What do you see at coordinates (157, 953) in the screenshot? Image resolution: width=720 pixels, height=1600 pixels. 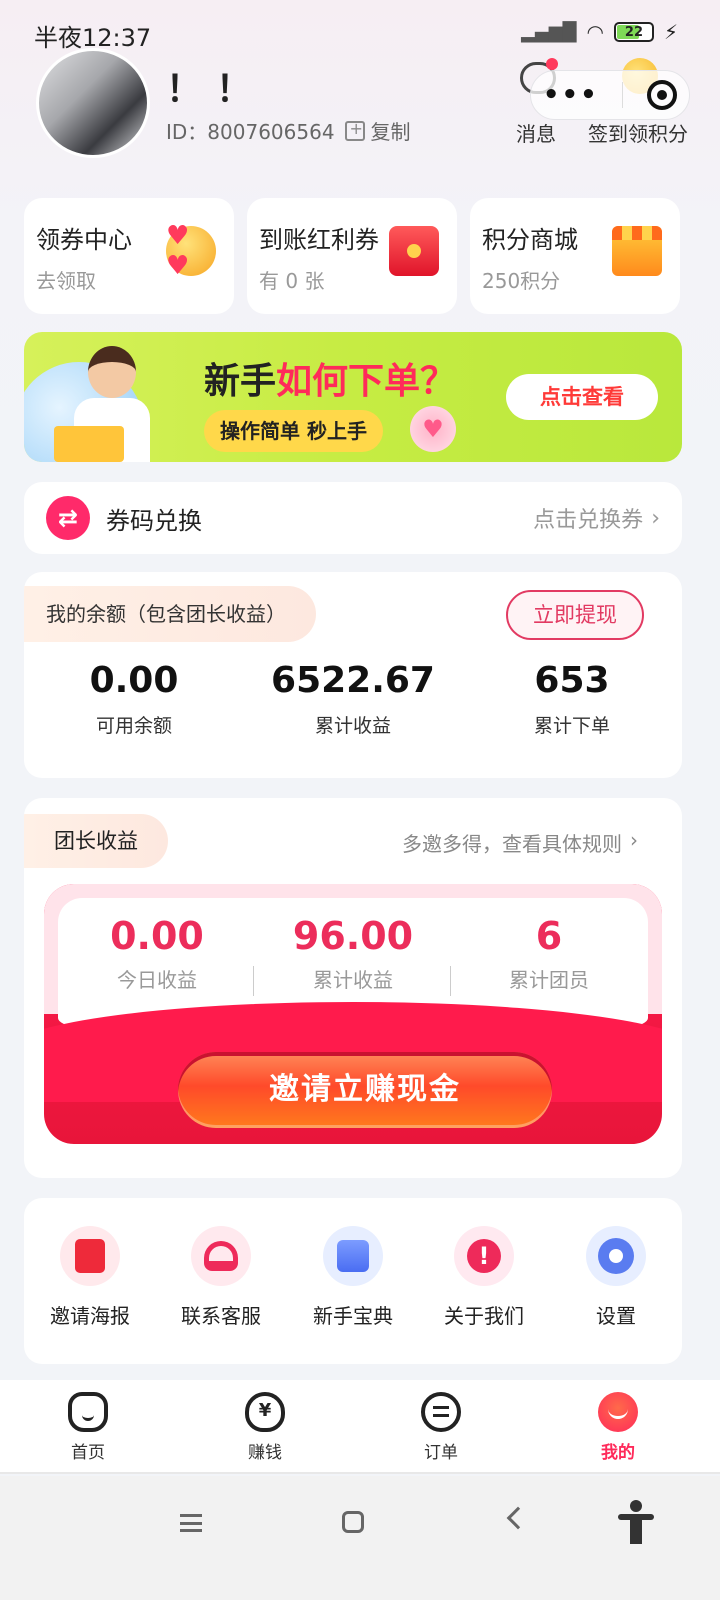 I see `today-earnings: 0.00 今日收益` at bounding box center [157, 953].